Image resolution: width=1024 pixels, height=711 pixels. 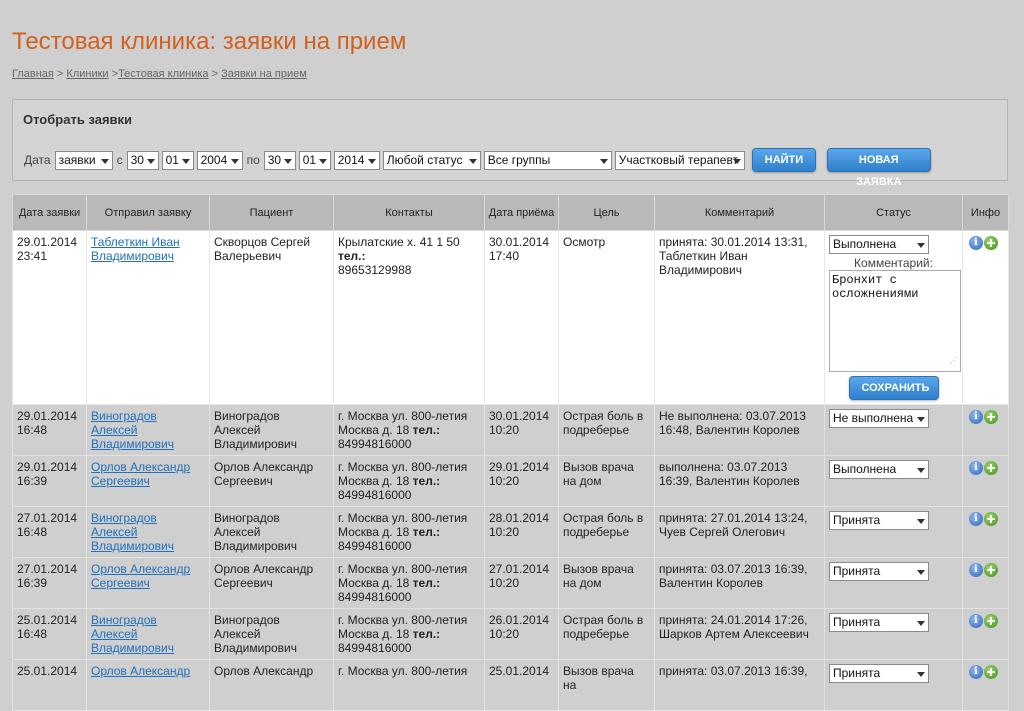 What do you see at coordinates (783, 160) in the screenshot?
I see `find-button: НАЙТИ` at bounding box center [783, 160].